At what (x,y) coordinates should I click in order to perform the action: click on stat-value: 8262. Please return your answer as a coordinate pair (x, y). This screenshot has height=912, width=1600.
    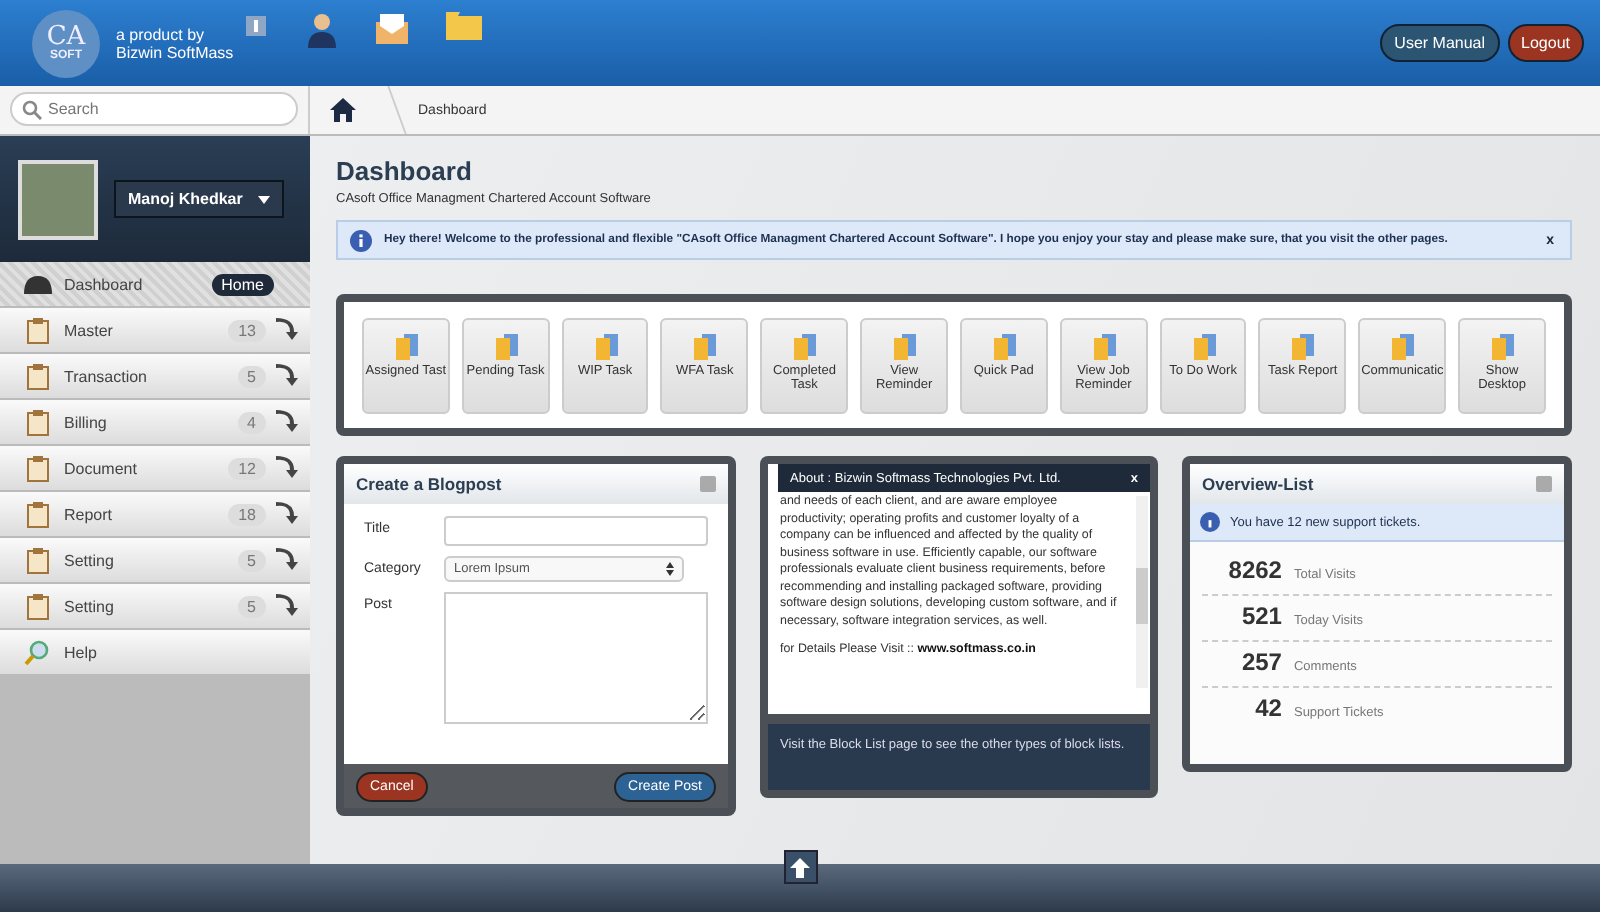
    Looking at the image, I should click on (1254, 570).